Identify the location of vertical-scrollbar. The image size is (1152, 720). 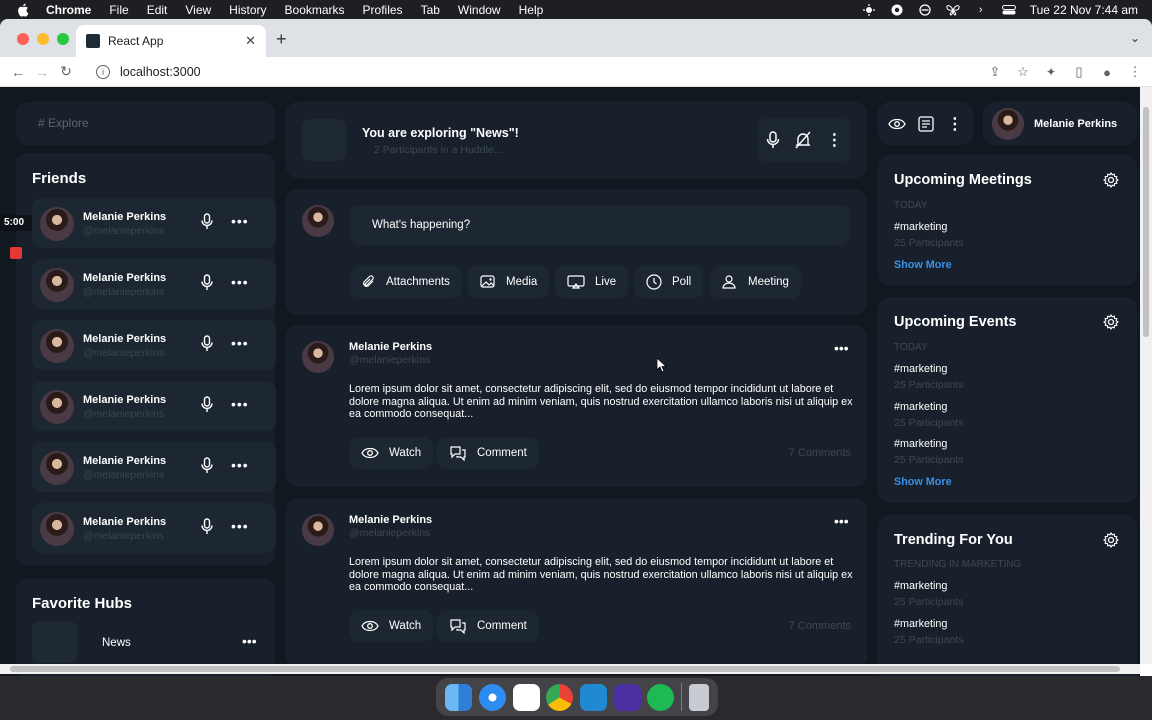
(1146, 375).